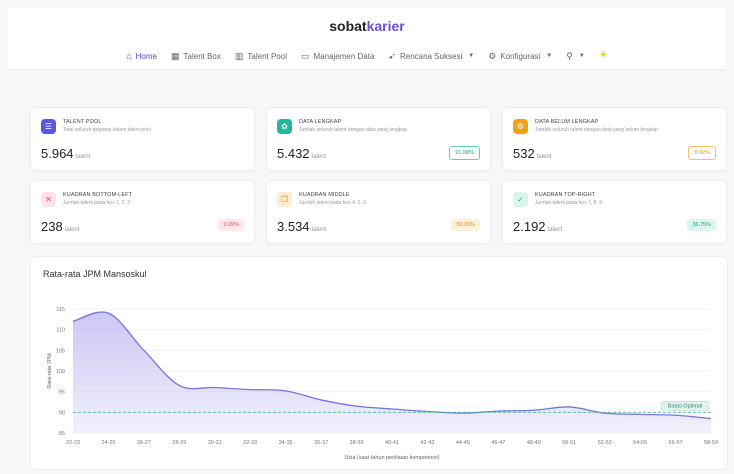 This screenshot has height=474, width=734. I want to click on nav-item-home: ⌂ Home, so click(141, 56).